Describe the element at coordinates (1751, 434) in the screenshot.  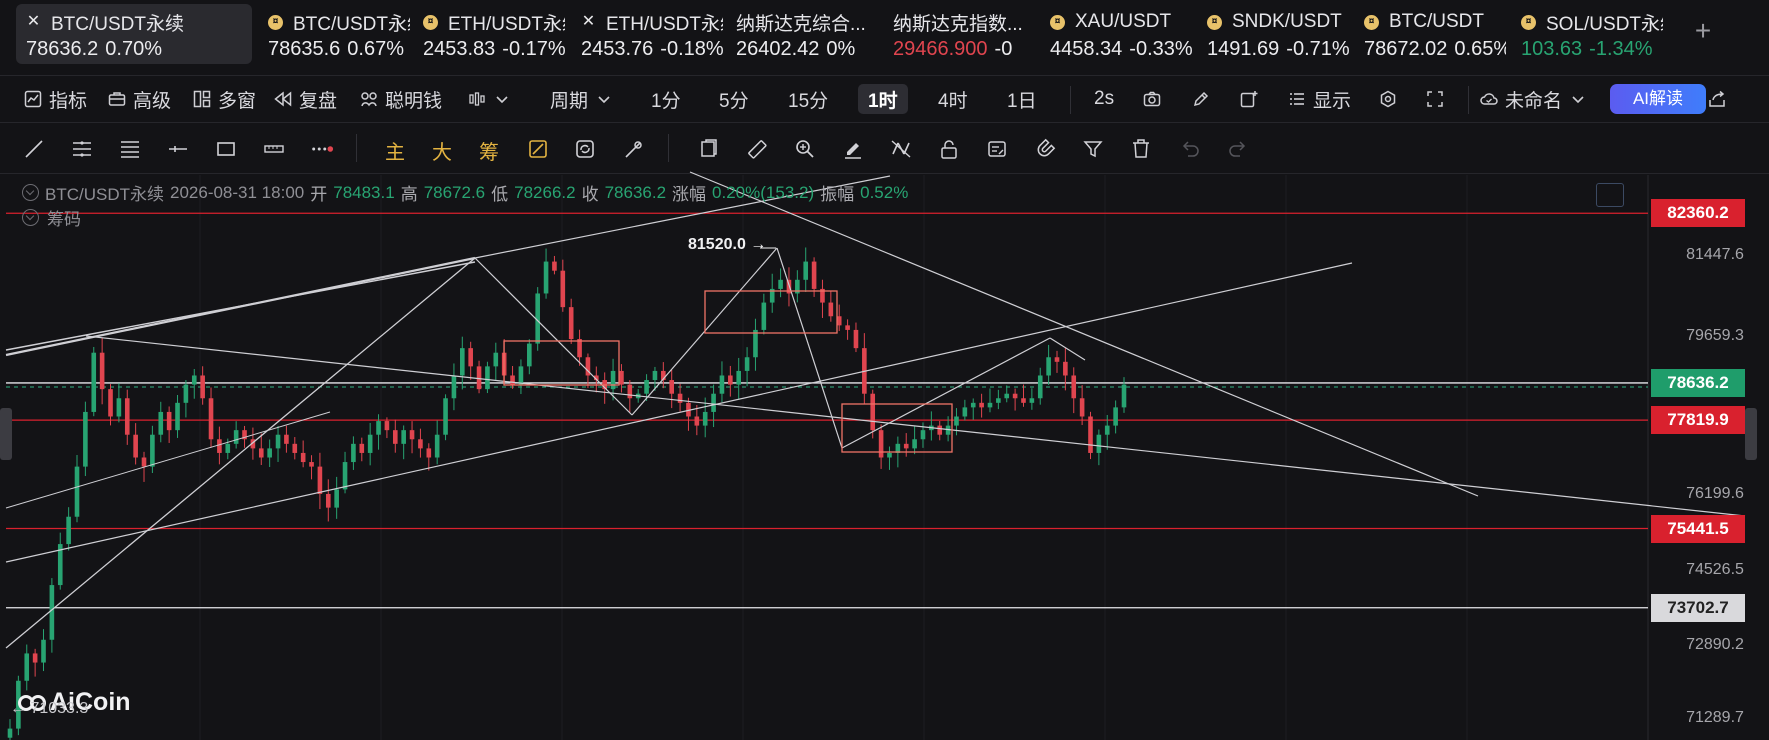
I see `right-panel-handle` at that location.